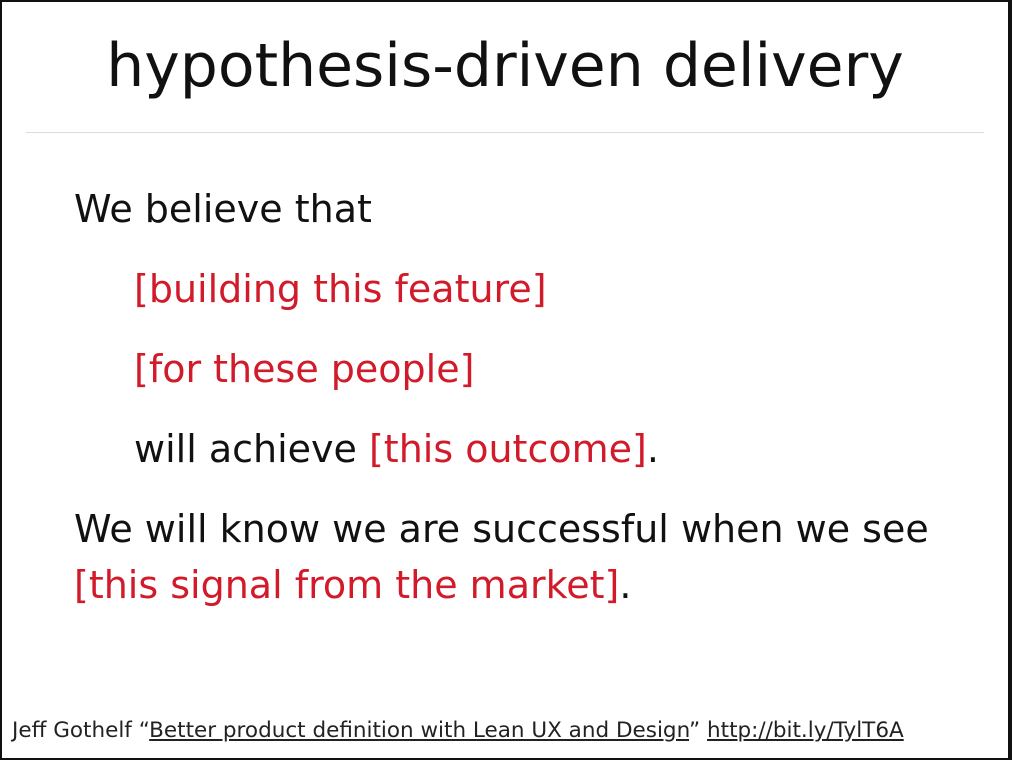 The image size is (1012, 760). I want to click on signal-line: [this signal from the market]., so click(352, 585).